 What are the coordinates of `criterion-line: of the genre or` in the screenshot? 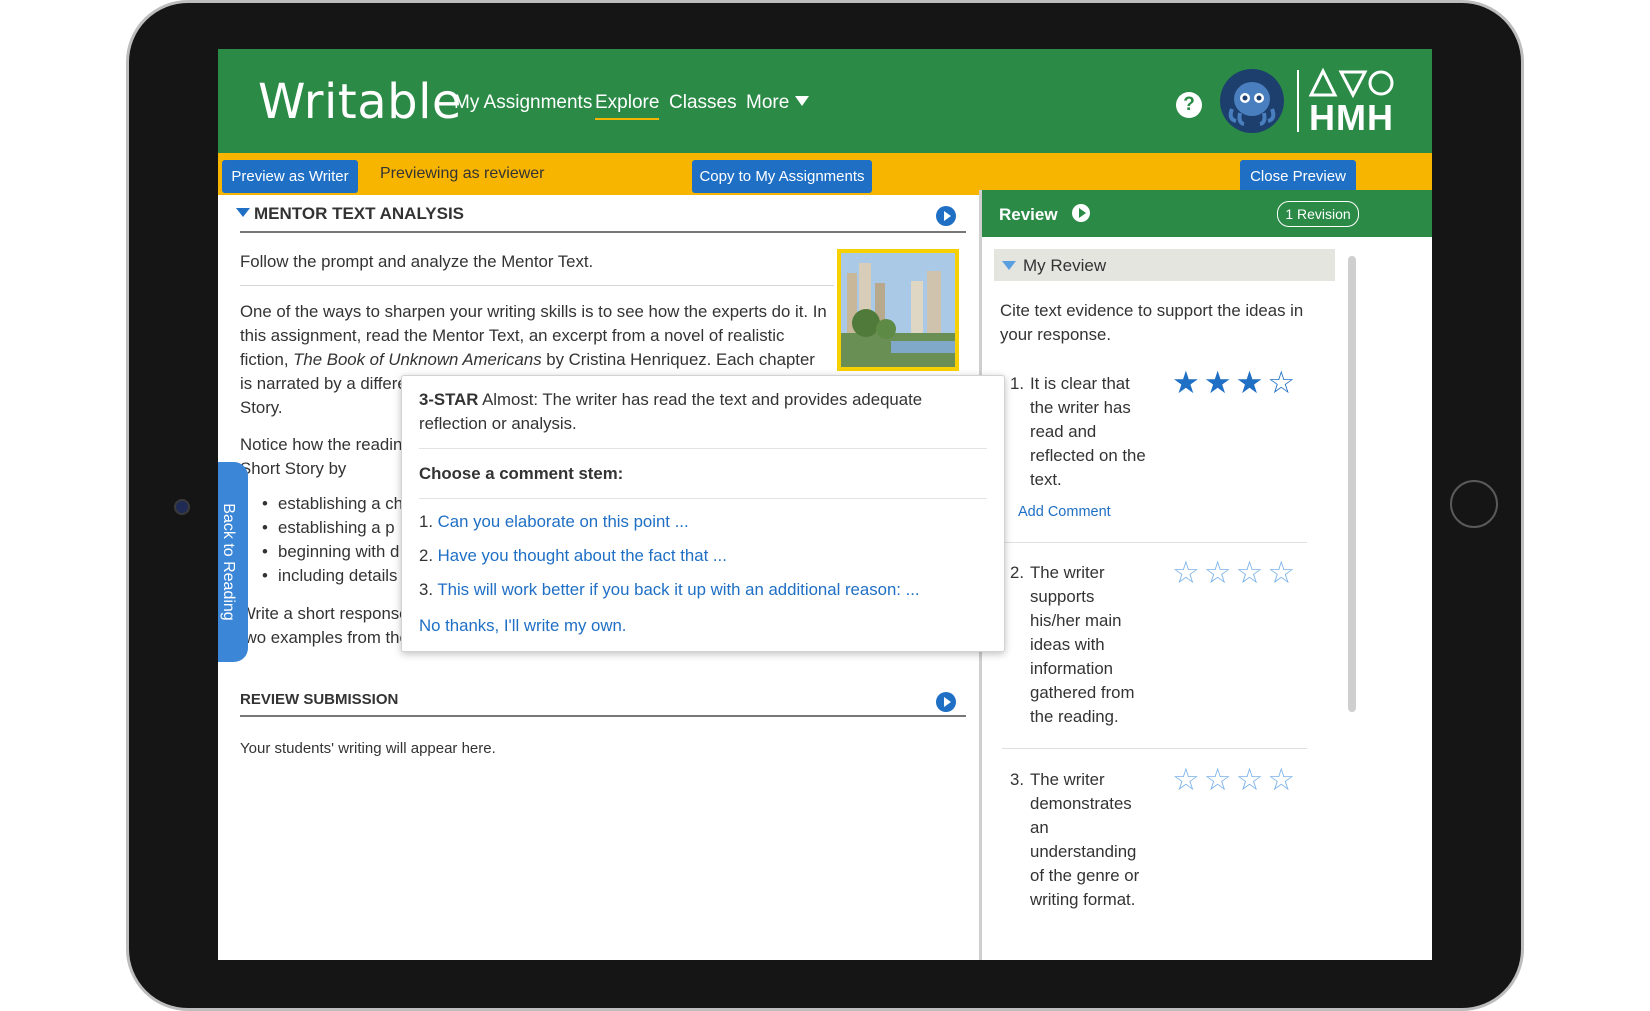 It's located at (1085, 875).